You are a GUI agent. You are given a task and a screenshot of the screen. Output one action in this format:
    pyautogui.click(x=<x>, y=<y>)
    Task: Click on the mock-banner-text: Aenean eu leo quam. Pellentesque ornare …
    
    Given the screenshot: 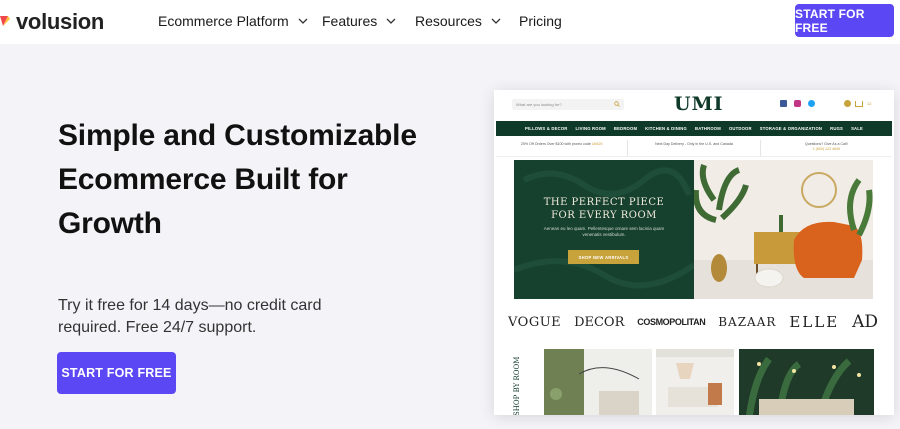 What is the action you would take?
    pyautogui.click(x=604, y=231)
    